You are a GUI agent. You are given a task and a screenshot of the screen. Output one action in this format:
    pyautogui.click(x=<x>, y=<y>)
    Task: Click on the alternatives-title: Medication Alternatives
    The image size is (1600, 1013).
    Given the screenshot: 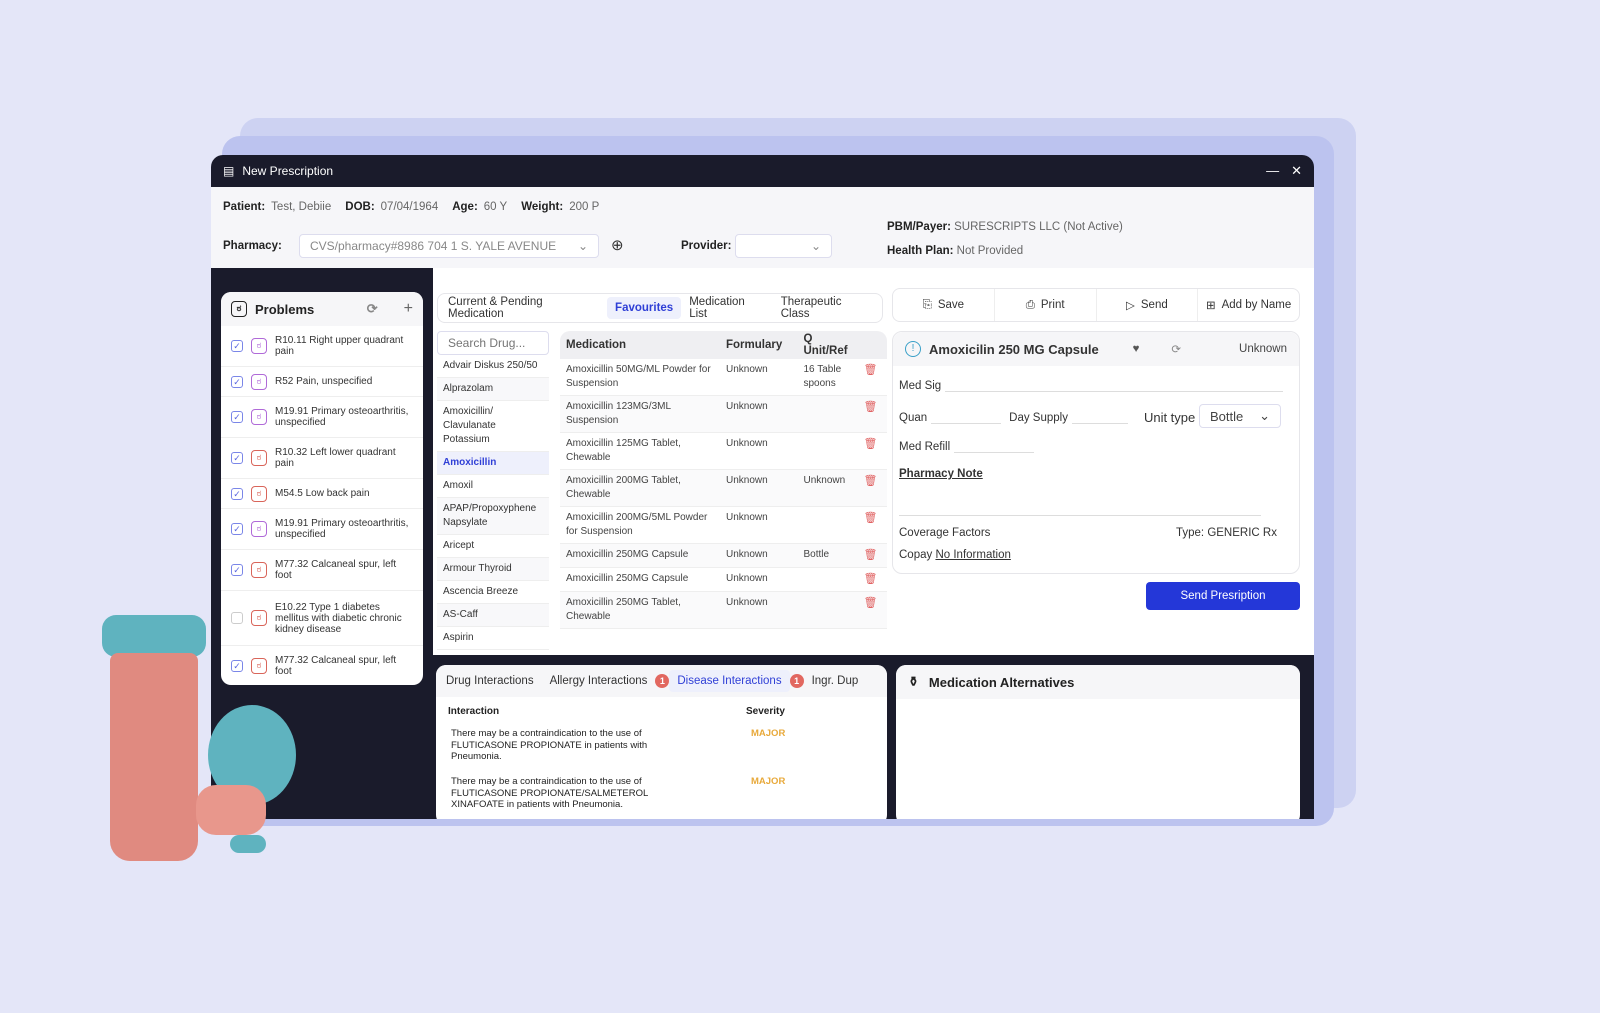 What is the action you would take?
    pyautogui.click(x=1001, y=682)
    